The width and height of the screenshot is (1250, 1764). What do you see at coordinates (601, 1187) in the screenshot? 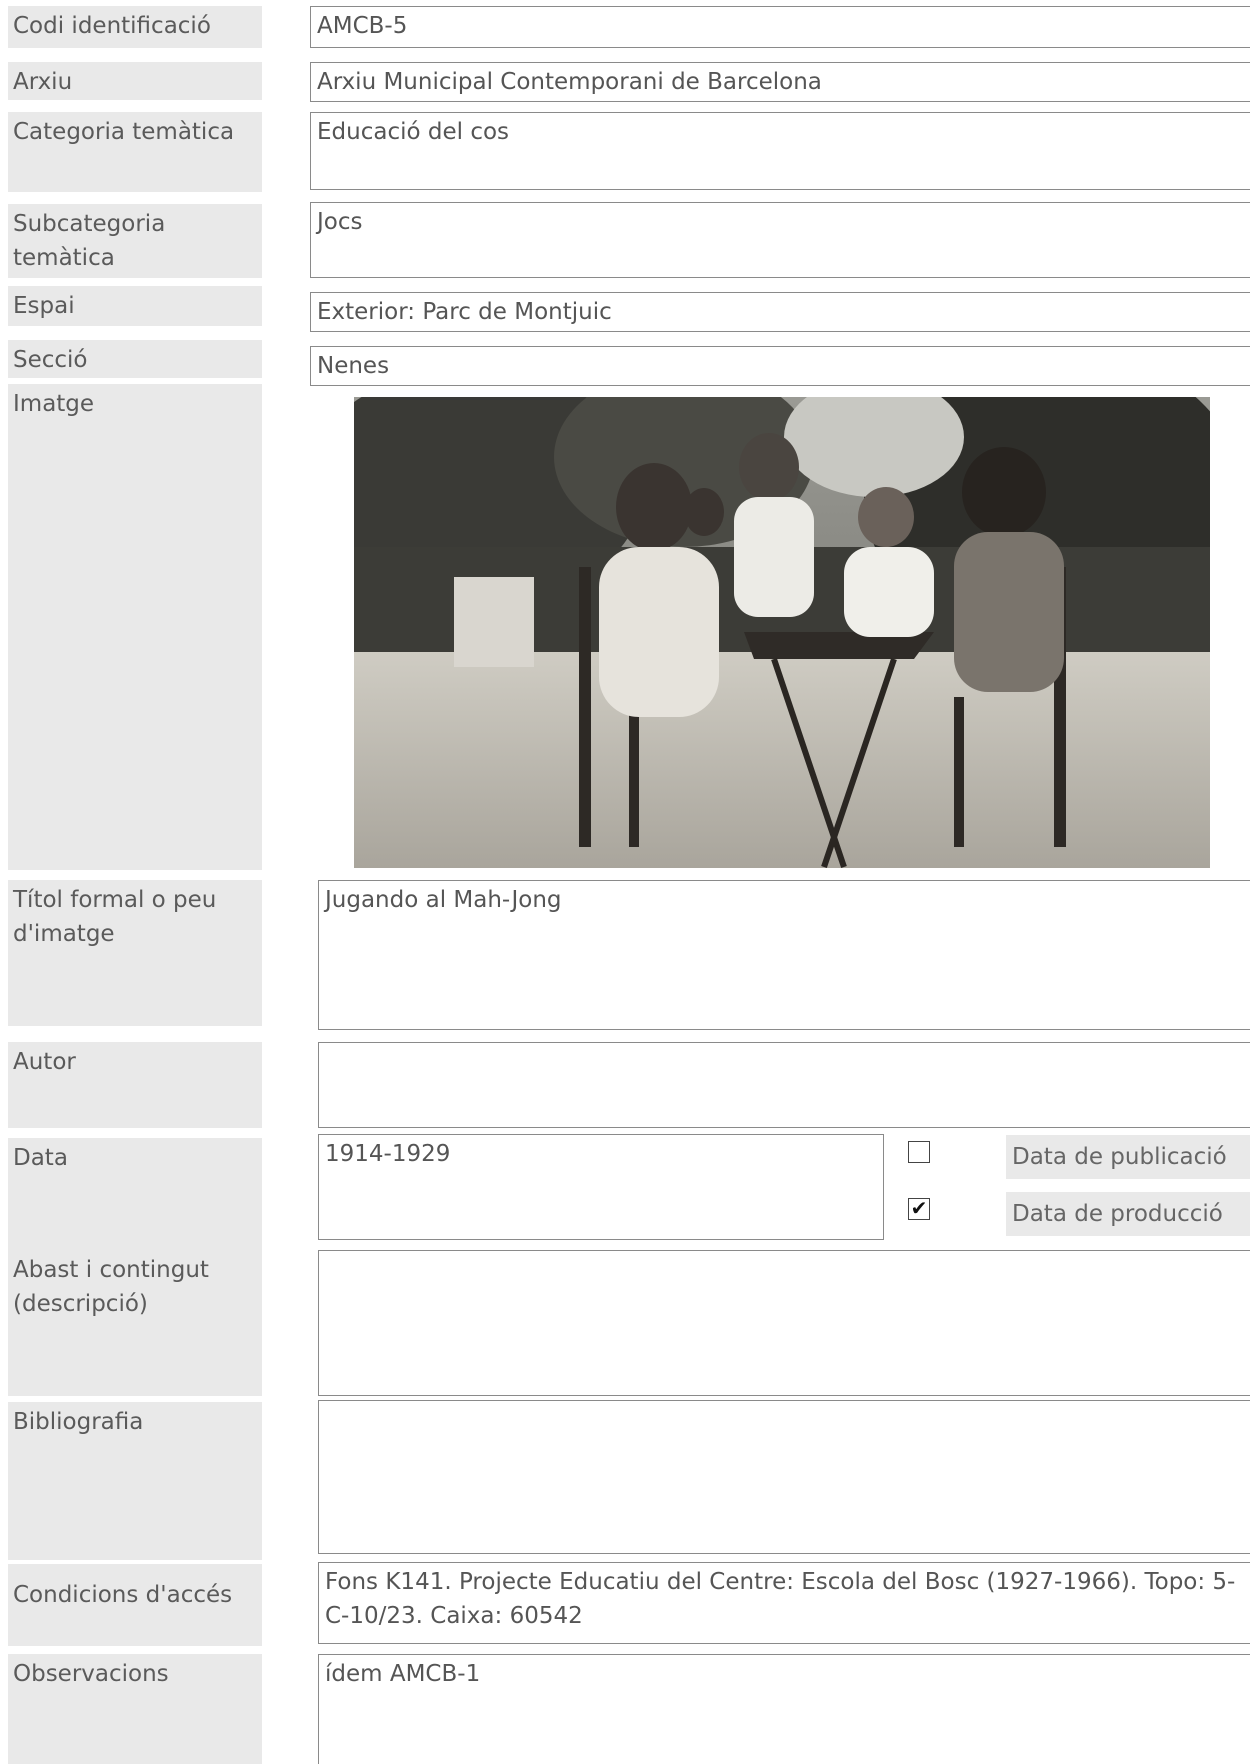
I see `data-field: 1914-1929` at bounding box center [601, 1187].